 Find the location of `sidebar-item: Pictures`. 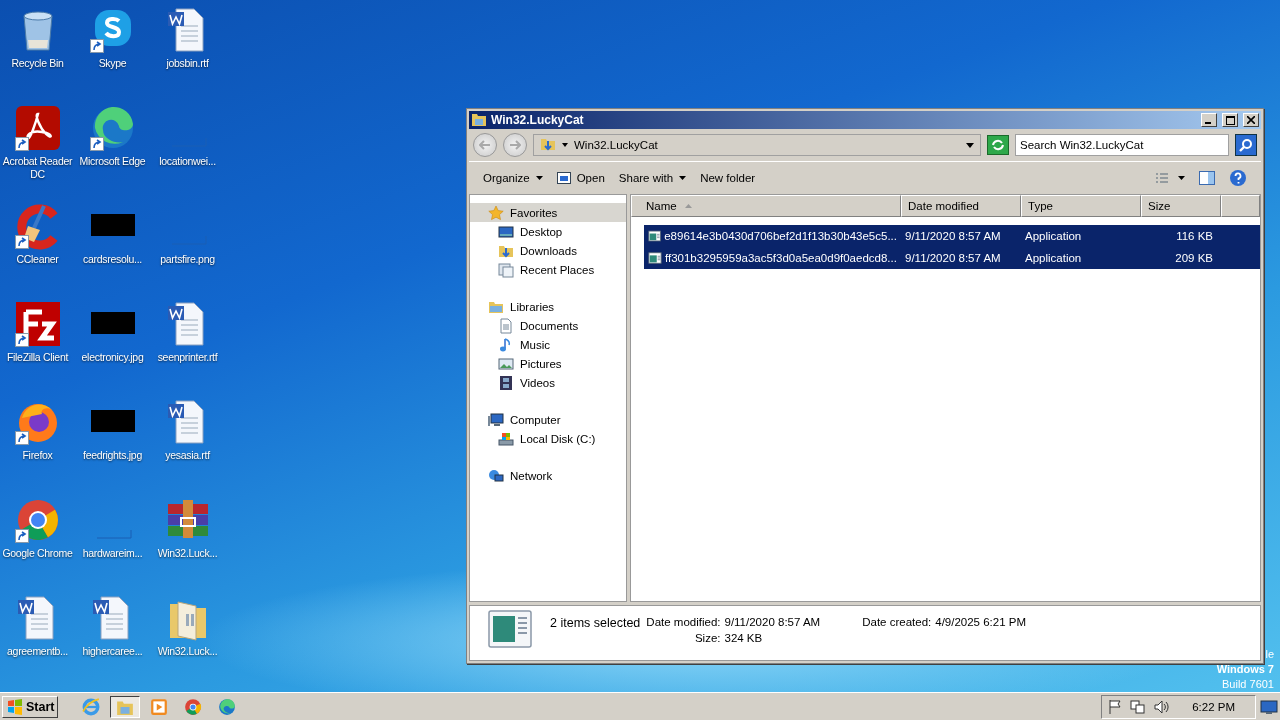

sidebar-item: Pictures is located at coordinates (548, 363).